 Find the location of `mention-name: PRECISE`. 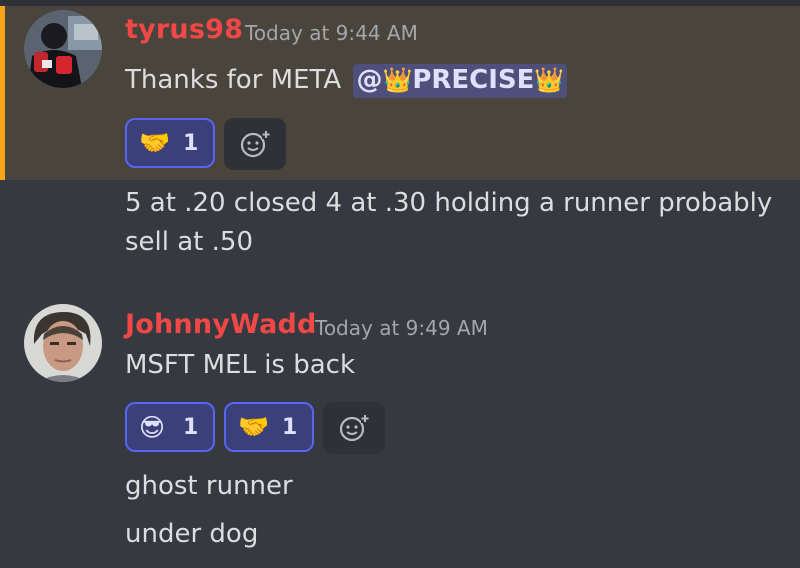

mention-name: PRECISE is located at coordinates (473, 80).